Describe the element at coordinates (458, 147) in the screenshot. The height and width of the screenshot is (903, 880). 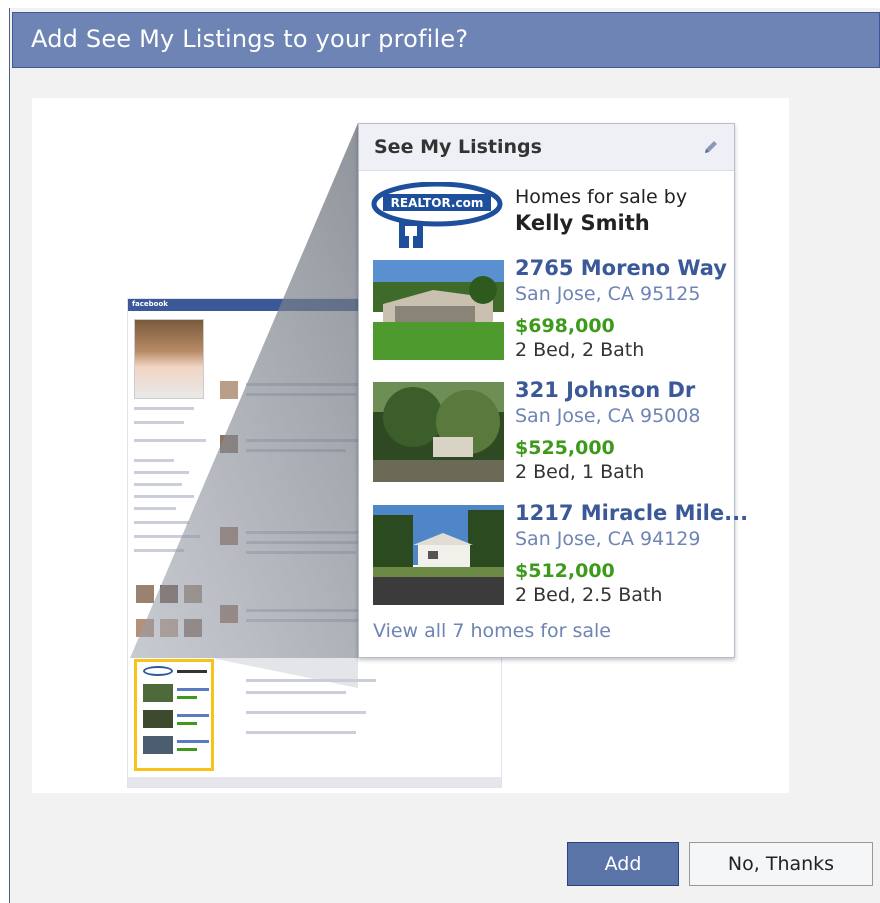
I see `listings-widget-title: See My Listings` at that location.